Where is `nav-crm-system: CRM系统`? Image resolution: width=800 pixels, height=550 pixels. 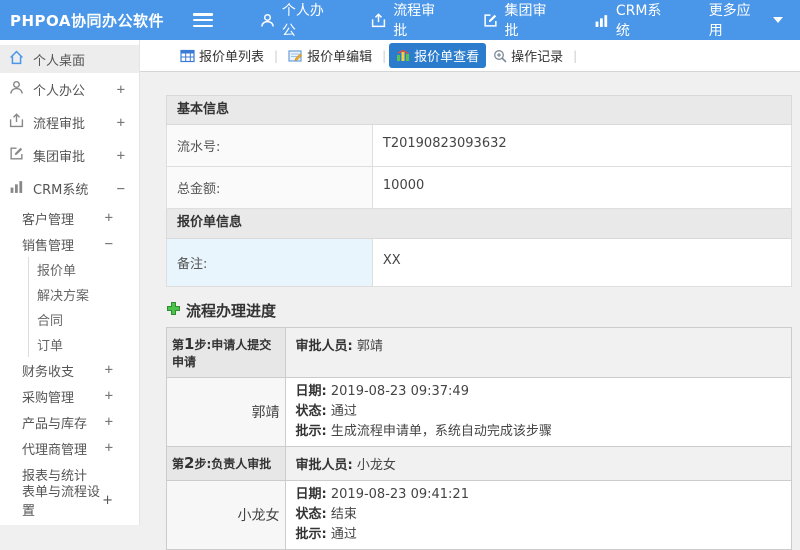 nav-crm-system: CRM系统 is located at coordinates (634, 20).